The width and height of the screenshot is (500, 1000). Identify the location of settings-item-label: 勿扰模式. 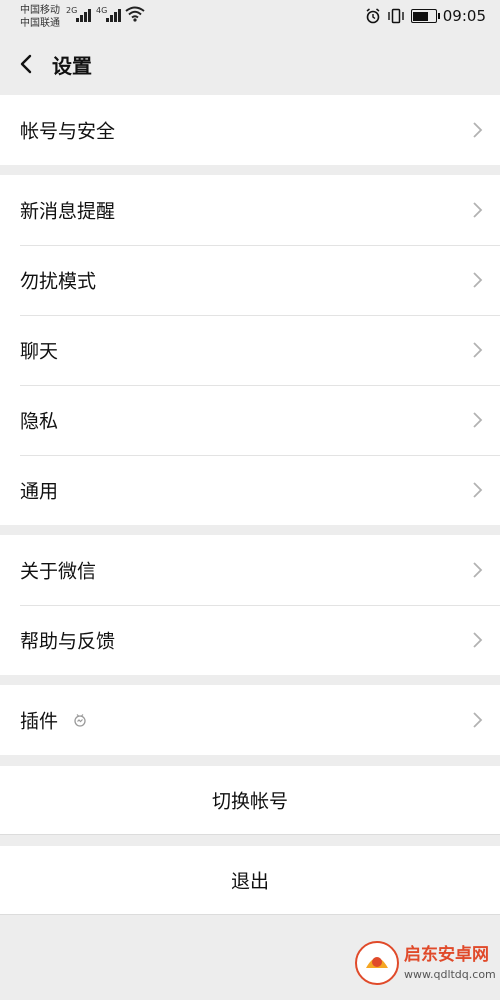
(58, 281).